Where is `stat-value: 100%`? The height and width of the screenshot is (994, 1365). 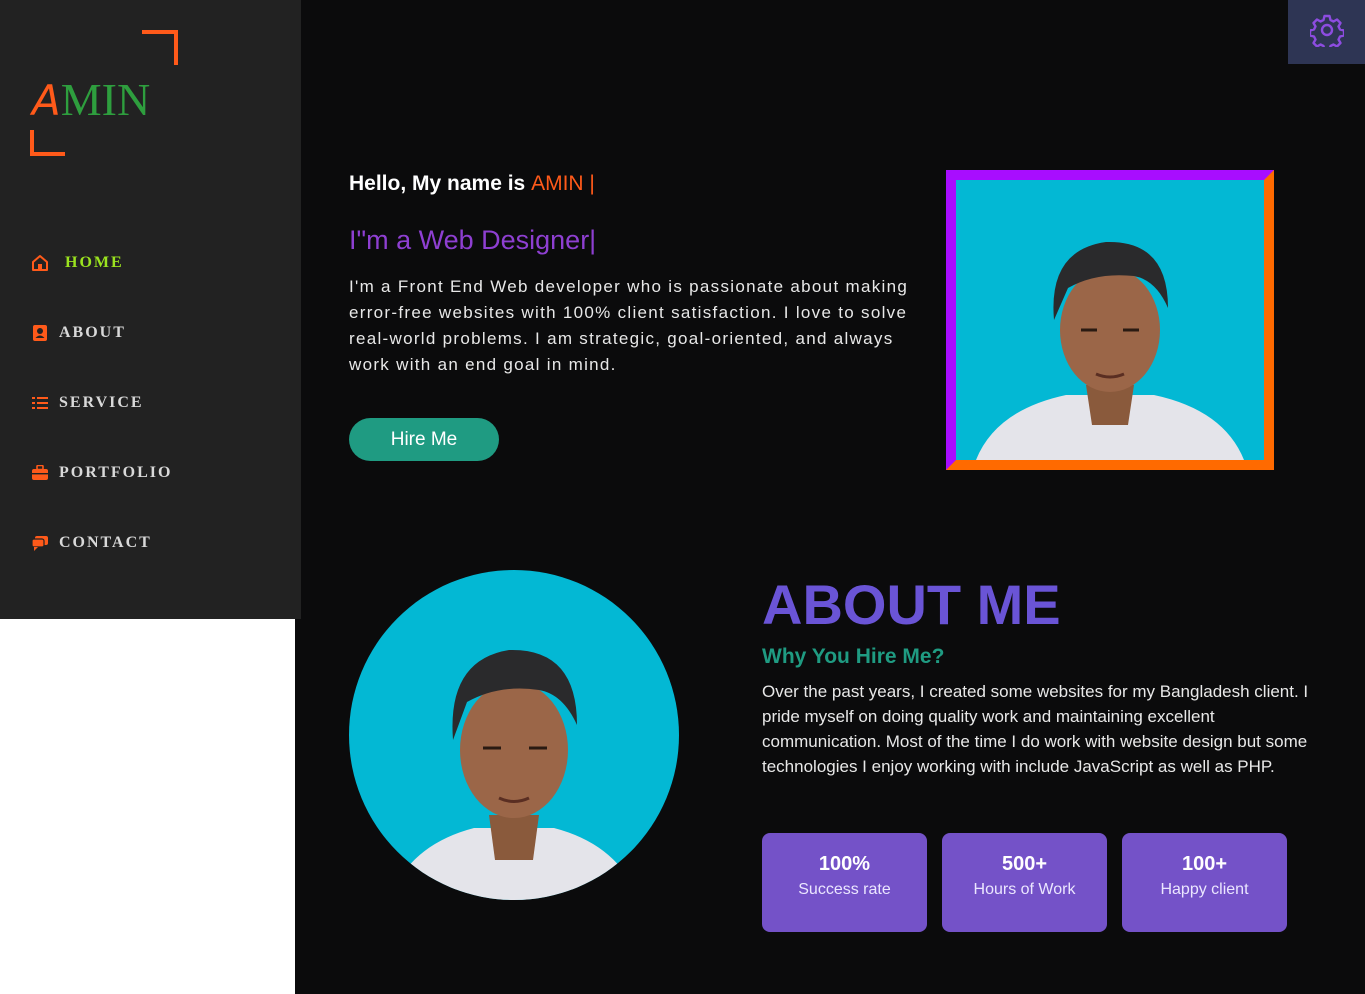
stat-value: 100% is located at coordinates (844, 864).